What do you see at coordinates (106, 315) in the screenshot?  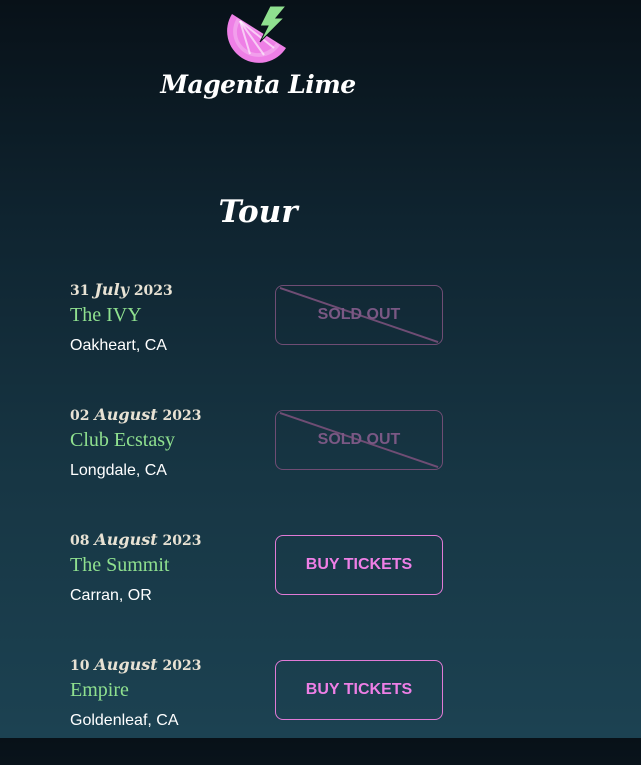 I see `tour-venue: The IVY` at bounding box center [106, 315].